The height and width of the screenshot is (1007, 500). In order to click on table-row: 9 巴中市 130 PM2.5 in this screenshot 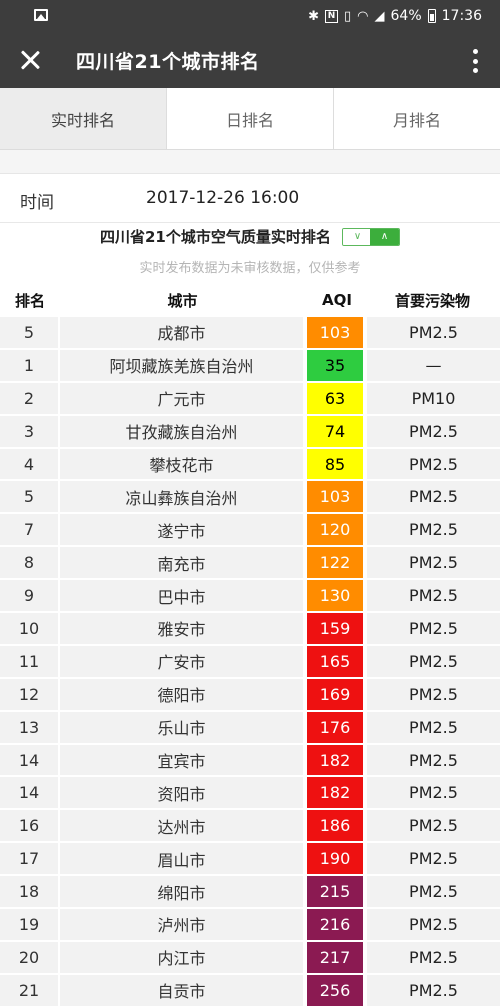, I will do `click(250, 597)`.